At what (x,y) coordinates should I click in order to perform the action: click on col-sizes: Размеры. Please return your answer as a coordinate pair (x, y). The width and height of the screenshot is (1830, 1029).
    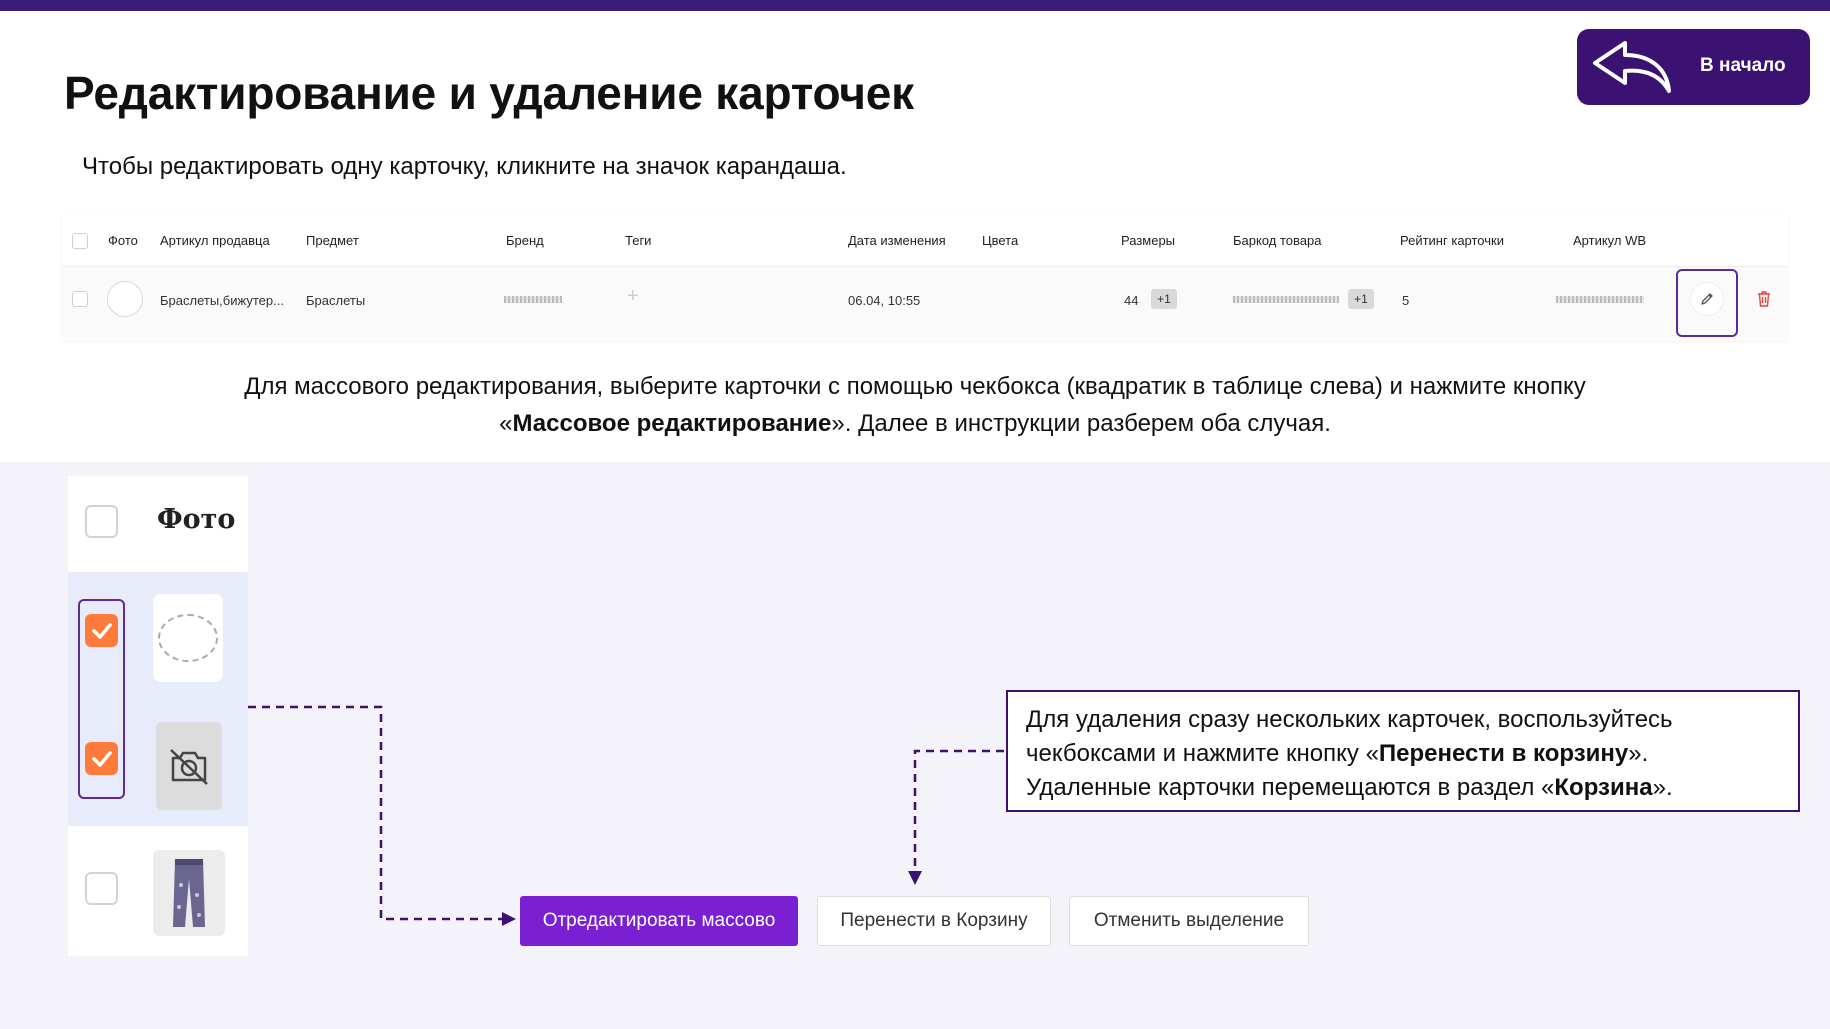
    Looking at the image, I should click on (1148, 240).